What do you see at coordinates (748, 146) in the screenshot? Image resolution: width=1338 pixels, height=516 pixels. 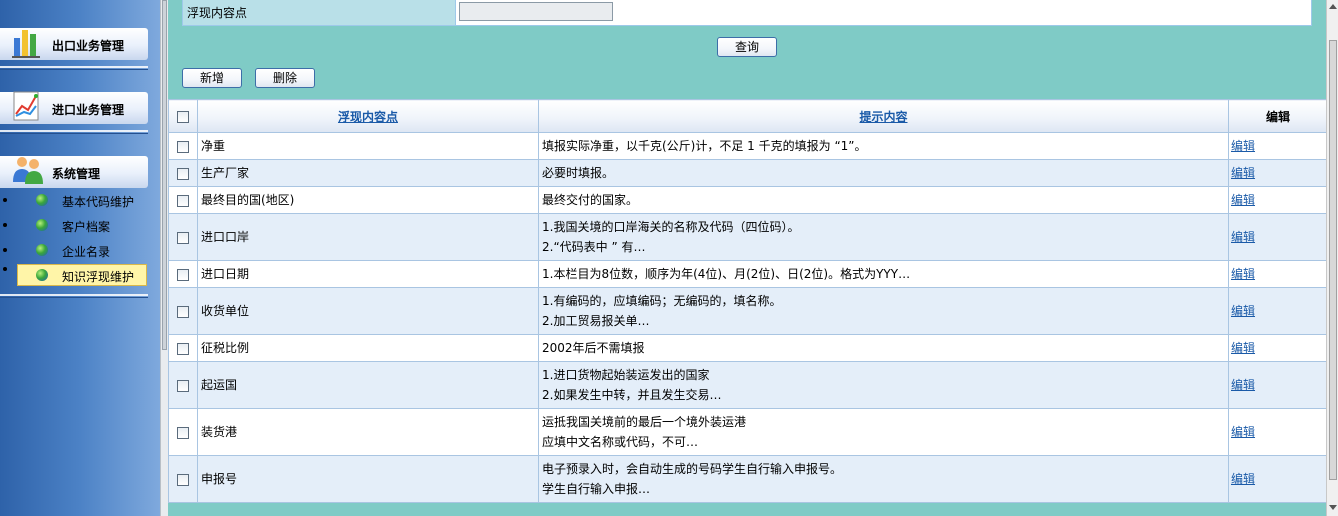 I see `table-row: 净重 填报实际净重，以千克(公斤)计，不足 1 千克的填报为 “1”。 编辑` at bounding box center [748, 146].